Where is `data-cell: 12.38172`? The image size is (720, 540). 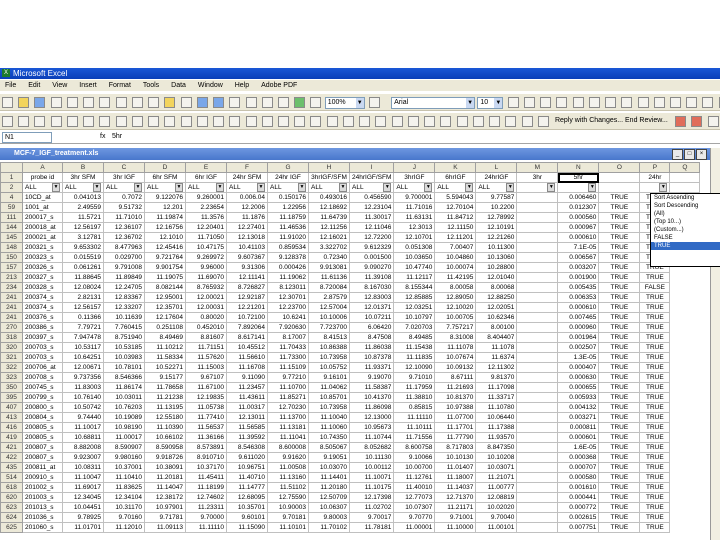 data-cell: 12.38172 is located at coordinates (165, 497).